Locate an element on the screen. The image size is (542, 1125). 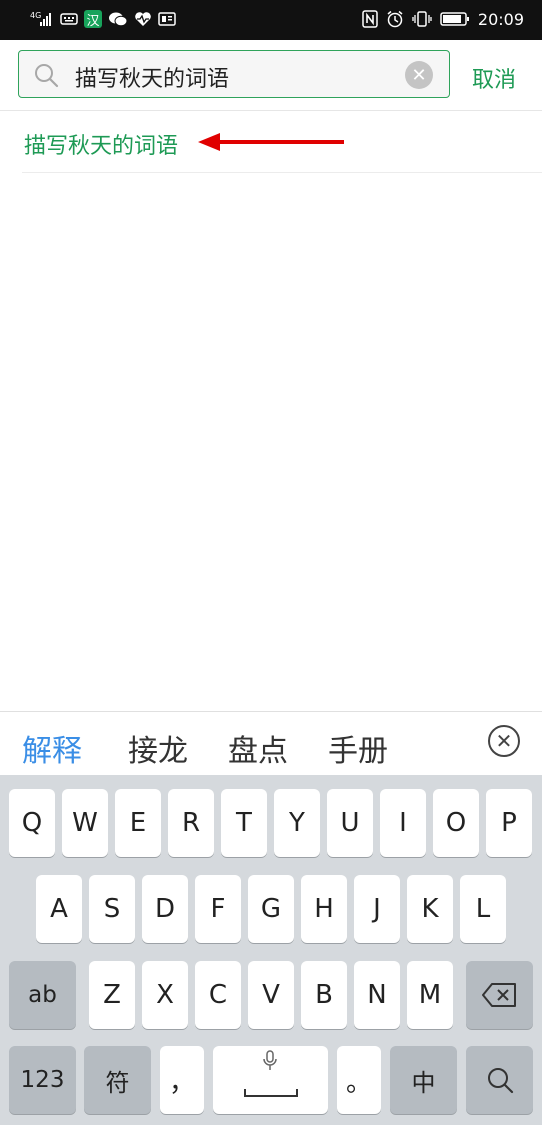
key-q: Q is located at coordinates (32, 823).